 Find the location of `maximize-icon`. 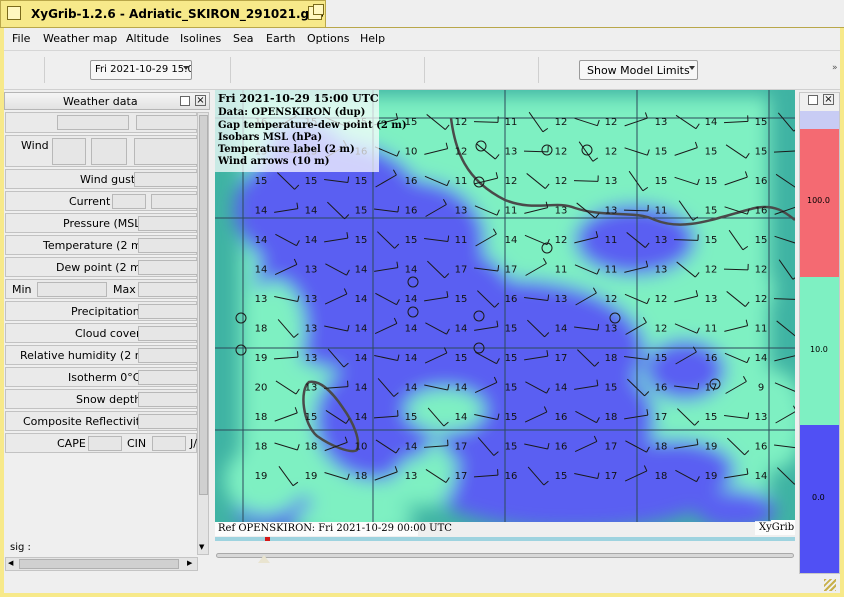

maximize-icon is located at coordinates (316, 12).